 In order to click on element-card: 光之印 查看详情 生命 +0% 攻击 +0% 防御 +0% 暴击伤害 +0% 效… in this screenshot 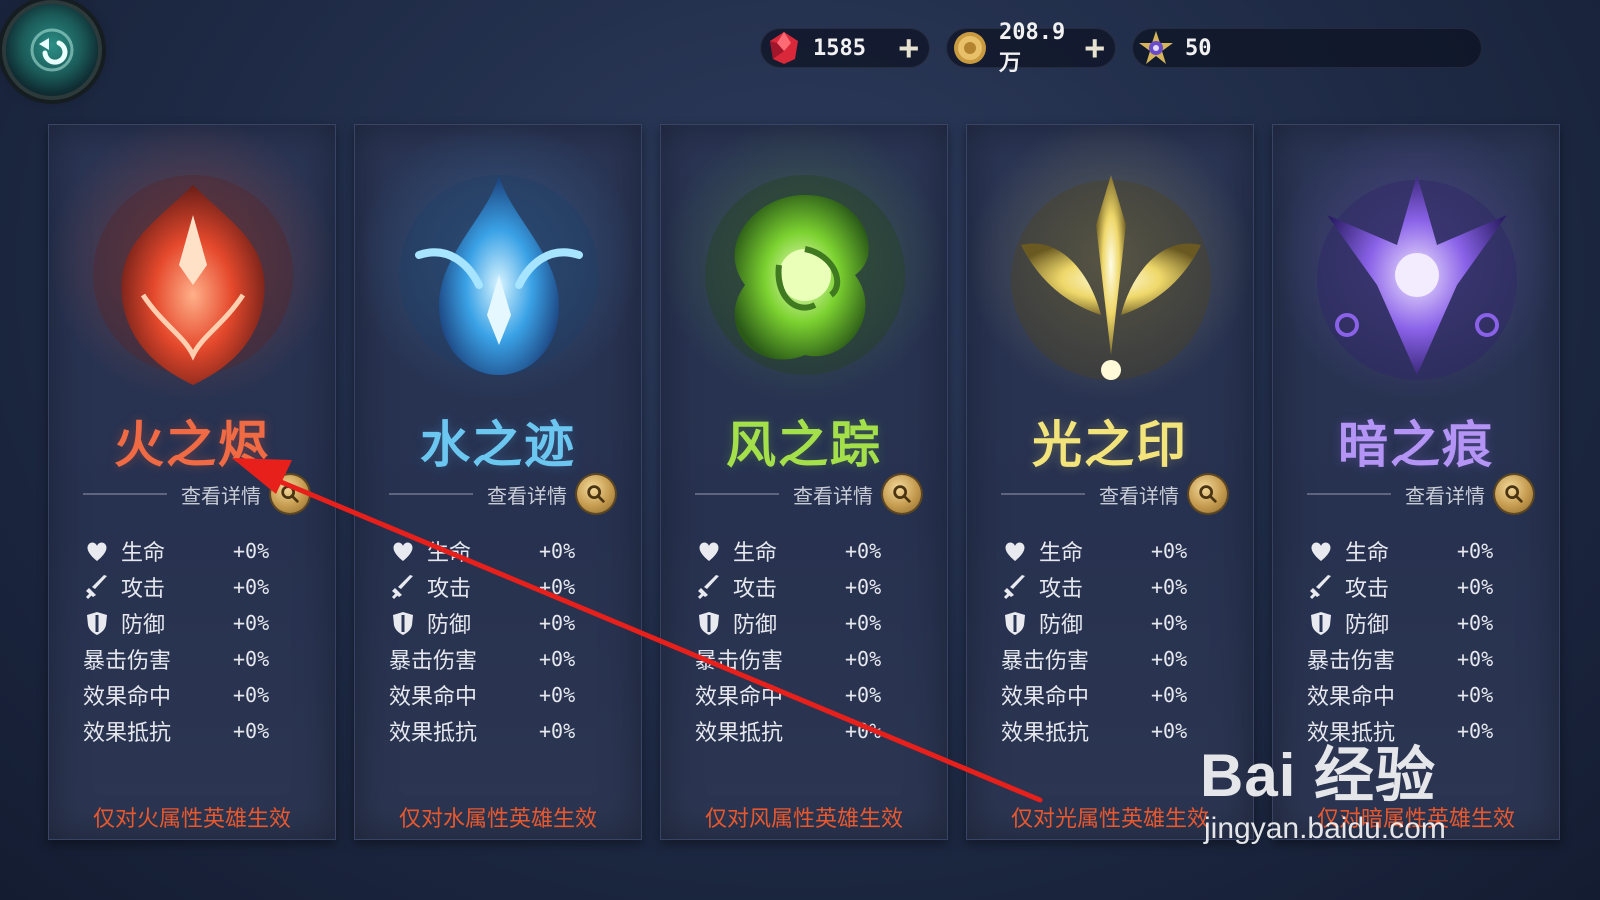, I will do `click(1110, 482)`.